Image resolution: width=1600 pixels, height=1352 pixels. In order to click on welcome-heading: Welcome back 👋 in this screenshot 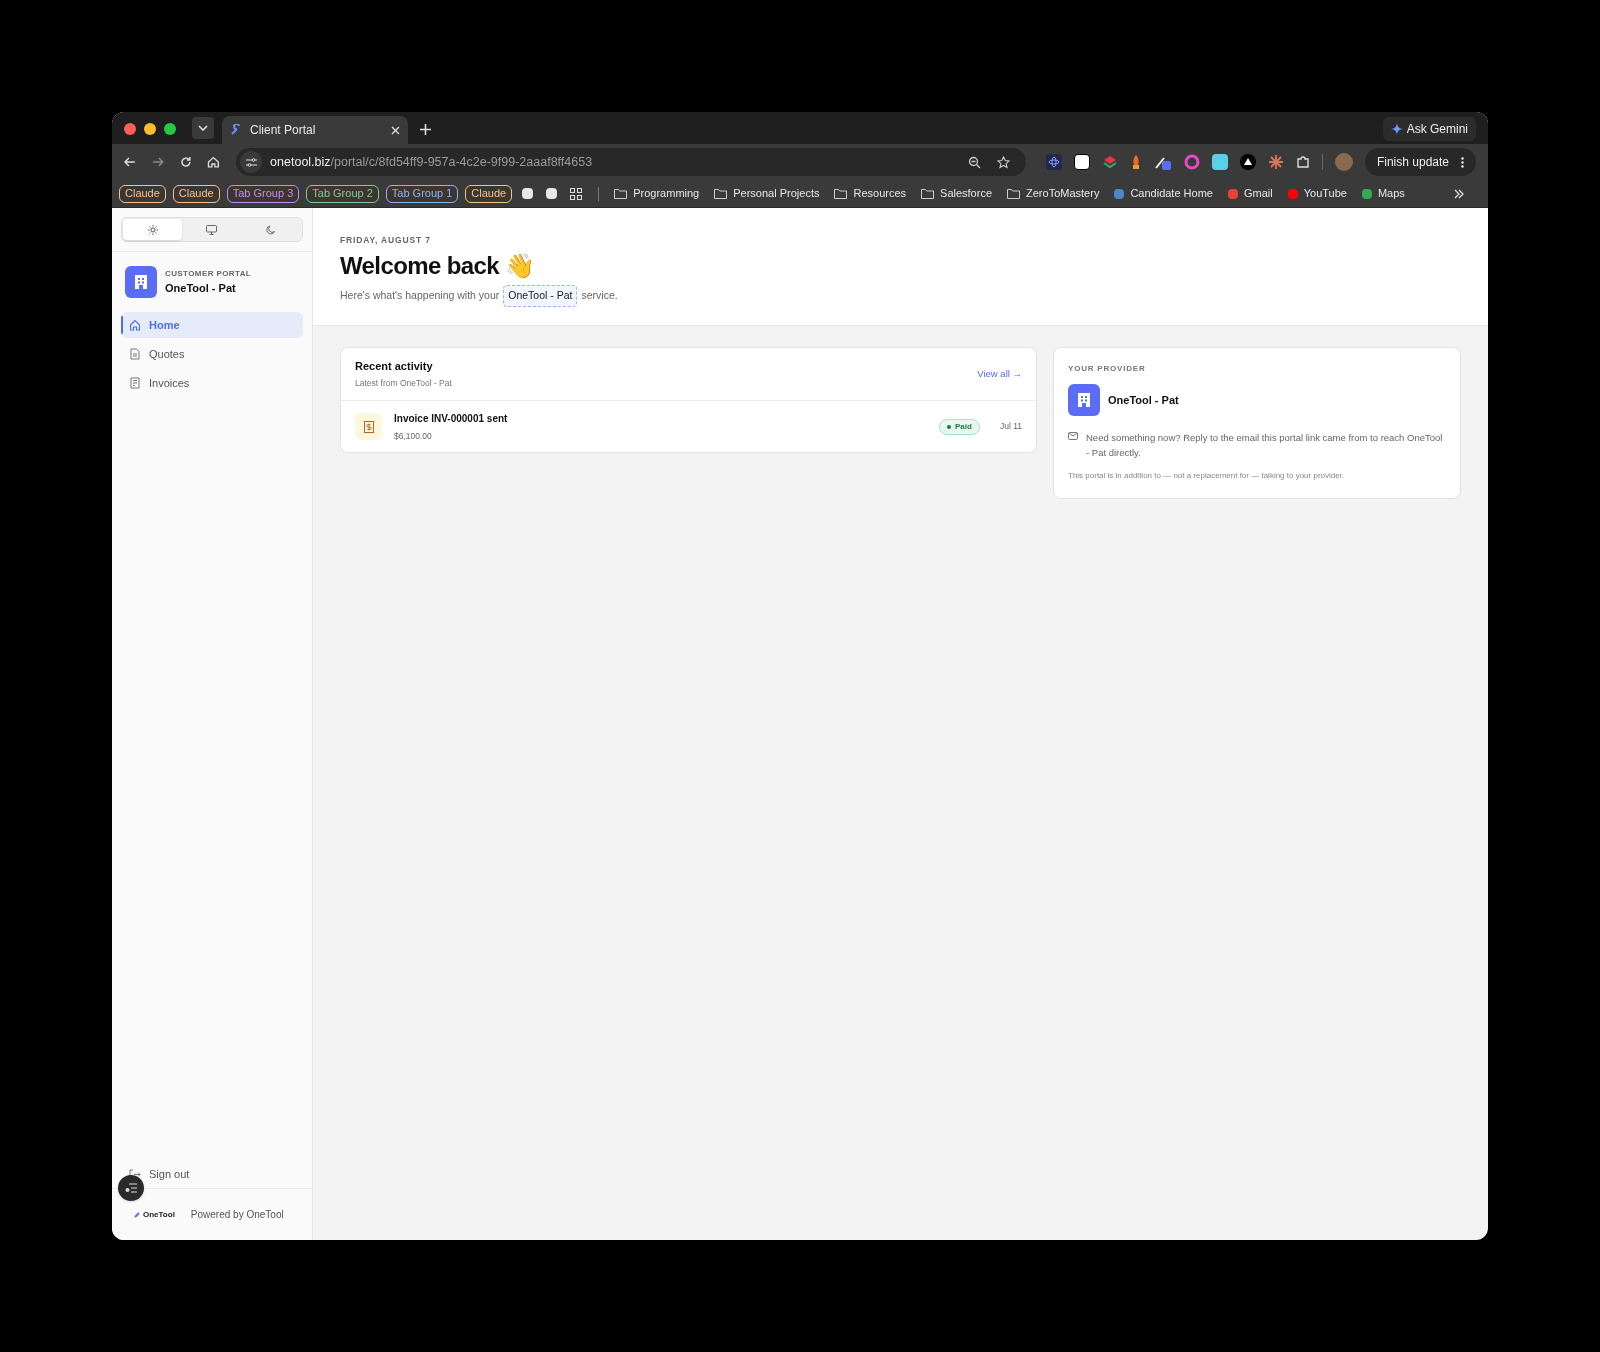, I will do `click(438, 265)`.